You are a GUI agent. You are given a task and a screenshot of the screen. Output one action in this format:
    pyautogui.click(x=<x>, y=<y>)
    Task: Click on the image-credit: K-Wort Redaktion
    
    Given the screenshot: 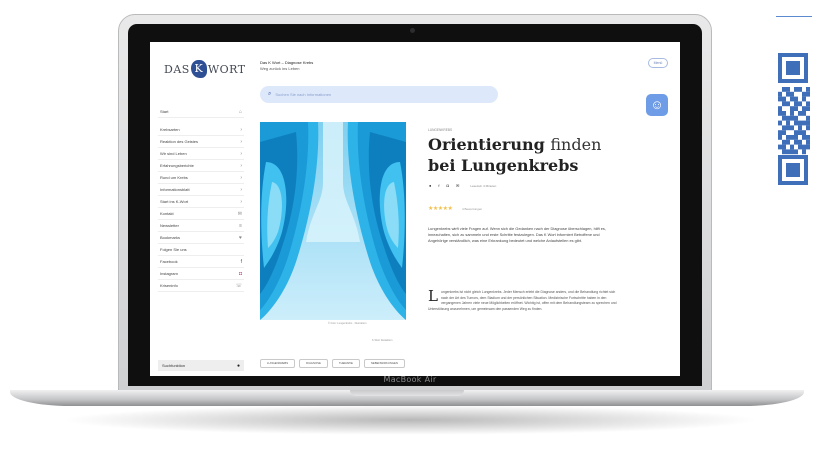 What is the action you would take?
    pyautogui.click(x=382, y=340)
    